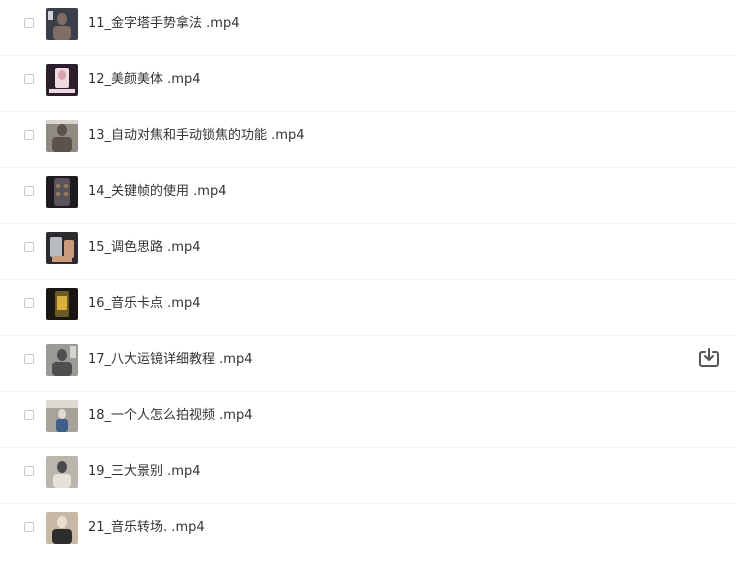 The width and height of the screenshot is (736, 562). Describe the element at coordinates (170, 360) in the screenshot. I see `file-name: 17_八大运镜详细教程 .mp4` at that location.